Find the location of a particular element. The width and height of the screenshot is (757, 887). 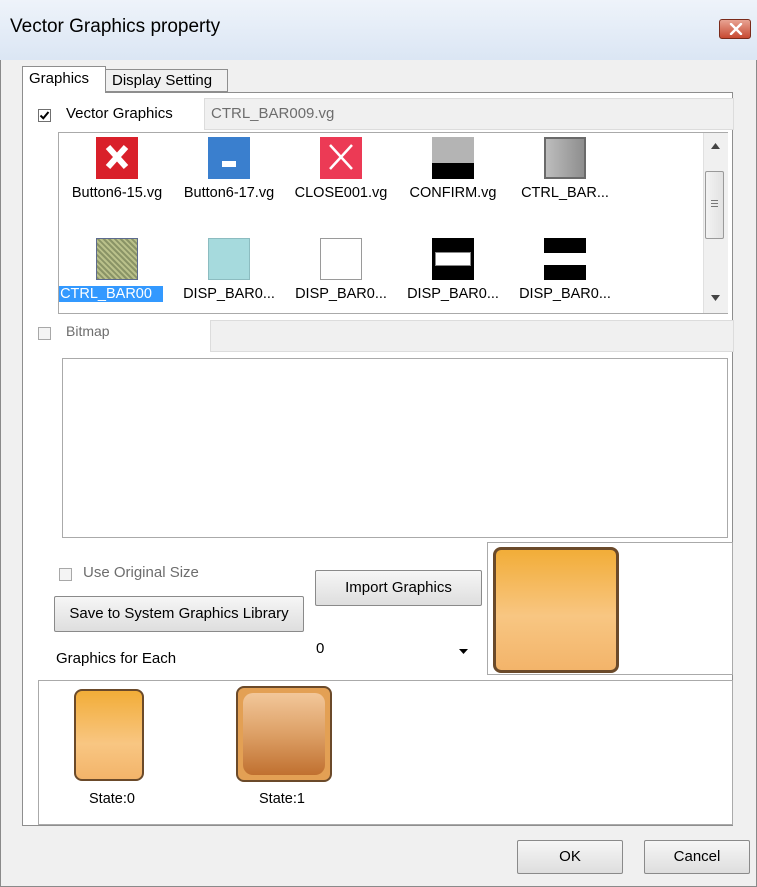

graphics-for-each-value: 0 is located at coordinates (320, 648).